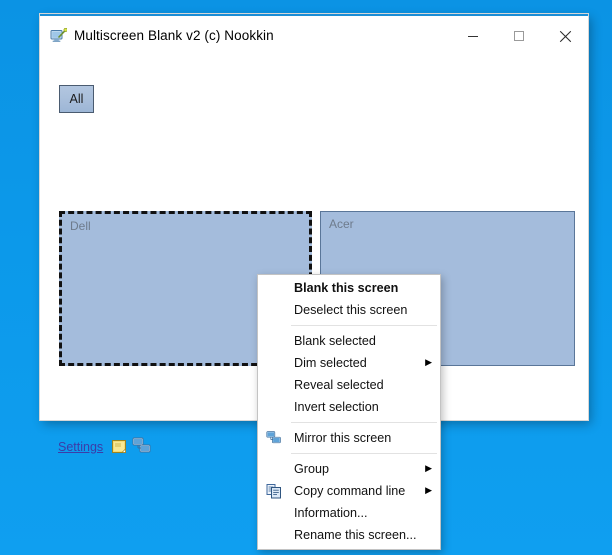 This screenshot has height=555, width=612. Describe the element at coordinates (80, 447) in the screenshot. I see `settings-link: Settings` at that location.